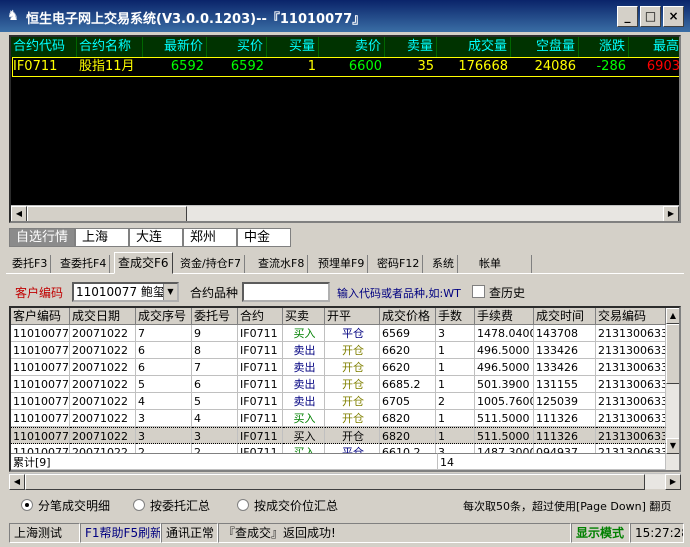 The width and height of the screenshot is (690, 547). I want to click on trade-col-header: 客户编码, so click(40, 316).